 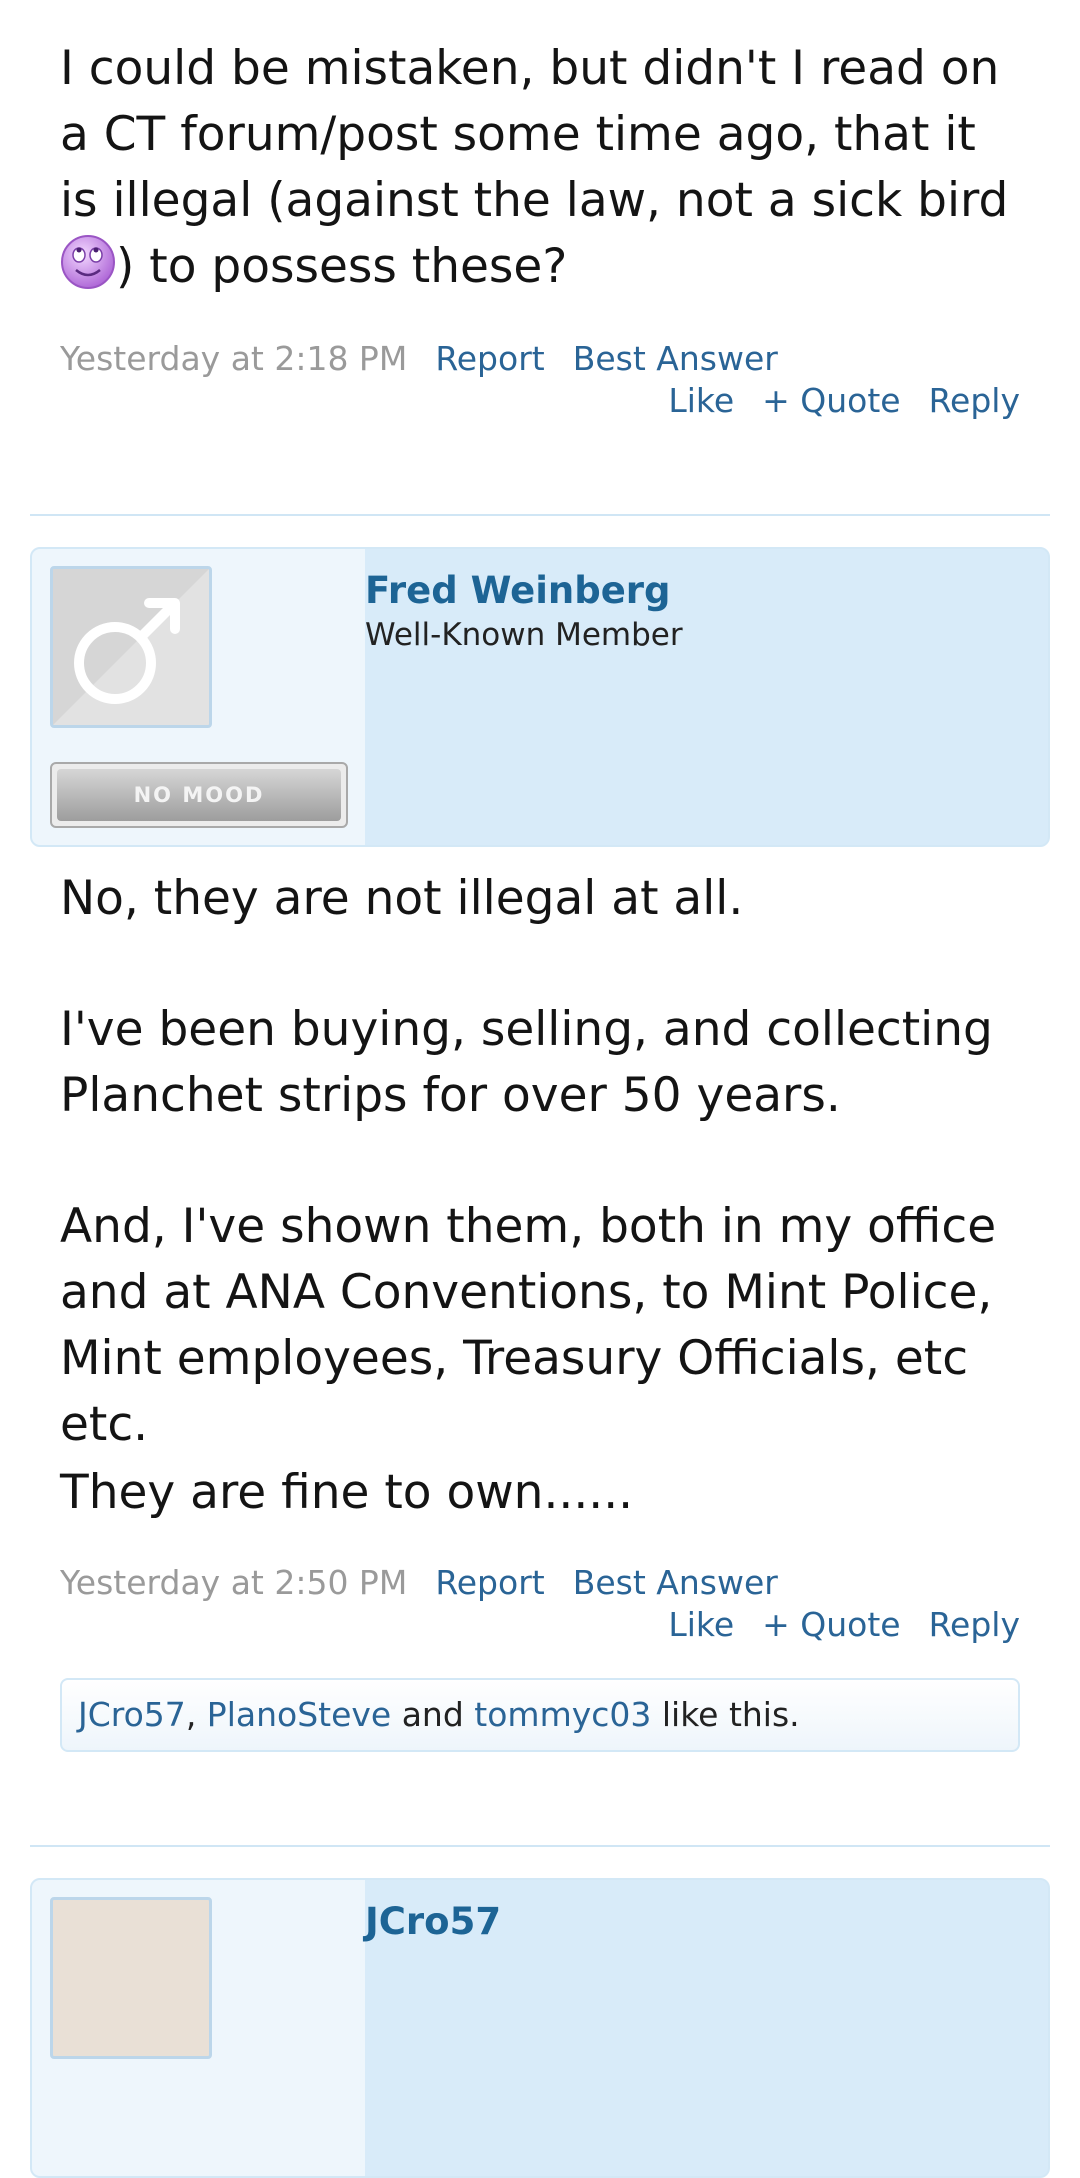 I want to click on post-paragraph: No, they are not illegal at all., so click(x=402, y=898).